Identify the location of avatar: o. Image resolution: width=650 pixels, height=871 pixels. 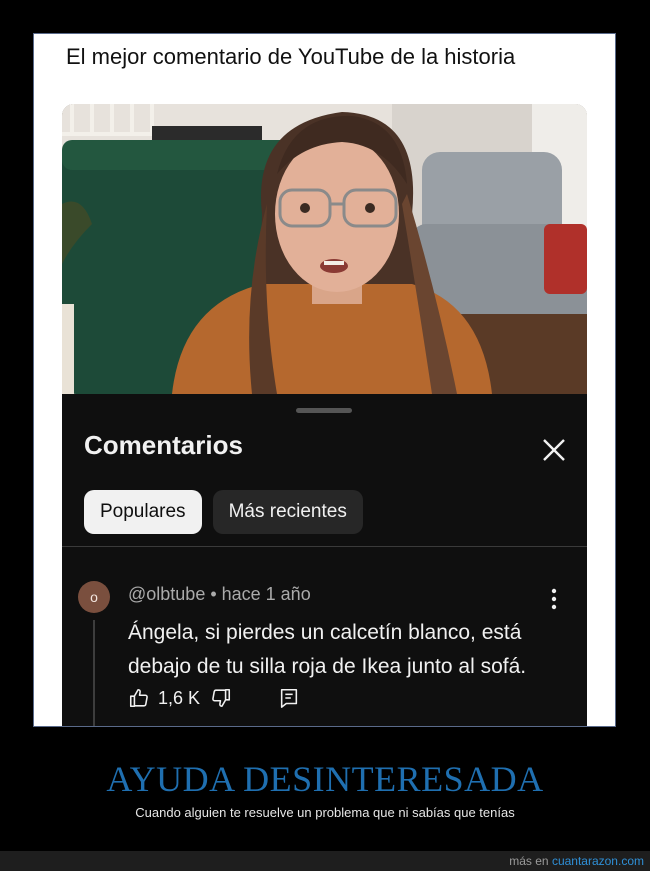
(94, 597).